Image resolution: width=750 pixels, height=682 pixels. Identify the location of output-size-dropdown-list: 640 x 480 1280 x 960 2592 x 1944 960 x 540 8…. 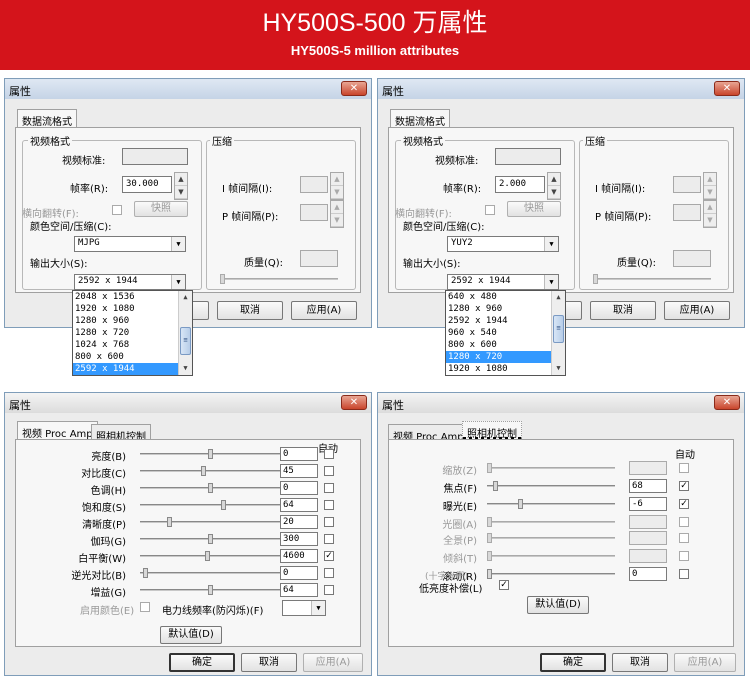
(505, 333).